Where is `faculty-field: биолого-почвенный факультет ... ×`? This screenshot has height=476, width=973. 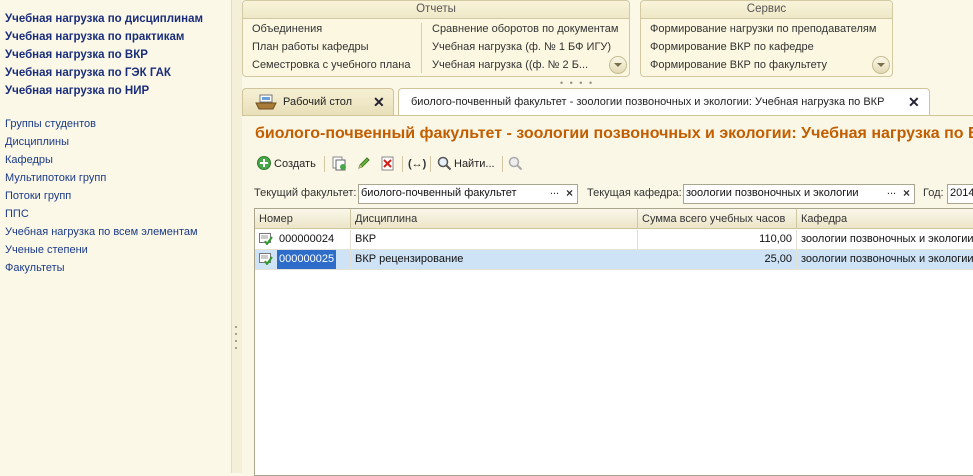 faculty-field: биолого-почвенный факультет ... × is located at coordinates (468, 194).